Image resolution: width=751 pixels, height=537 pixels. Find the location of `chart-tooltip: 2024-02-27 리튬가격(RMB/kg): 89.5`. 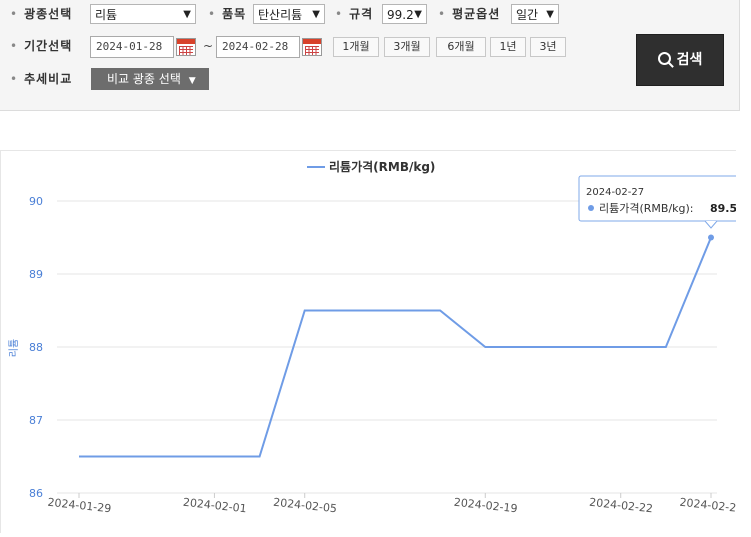

chart-tooltip: 2024-02-27 리튬가격(RMB/kg): 89.5 is located at coordinates (661, 202).